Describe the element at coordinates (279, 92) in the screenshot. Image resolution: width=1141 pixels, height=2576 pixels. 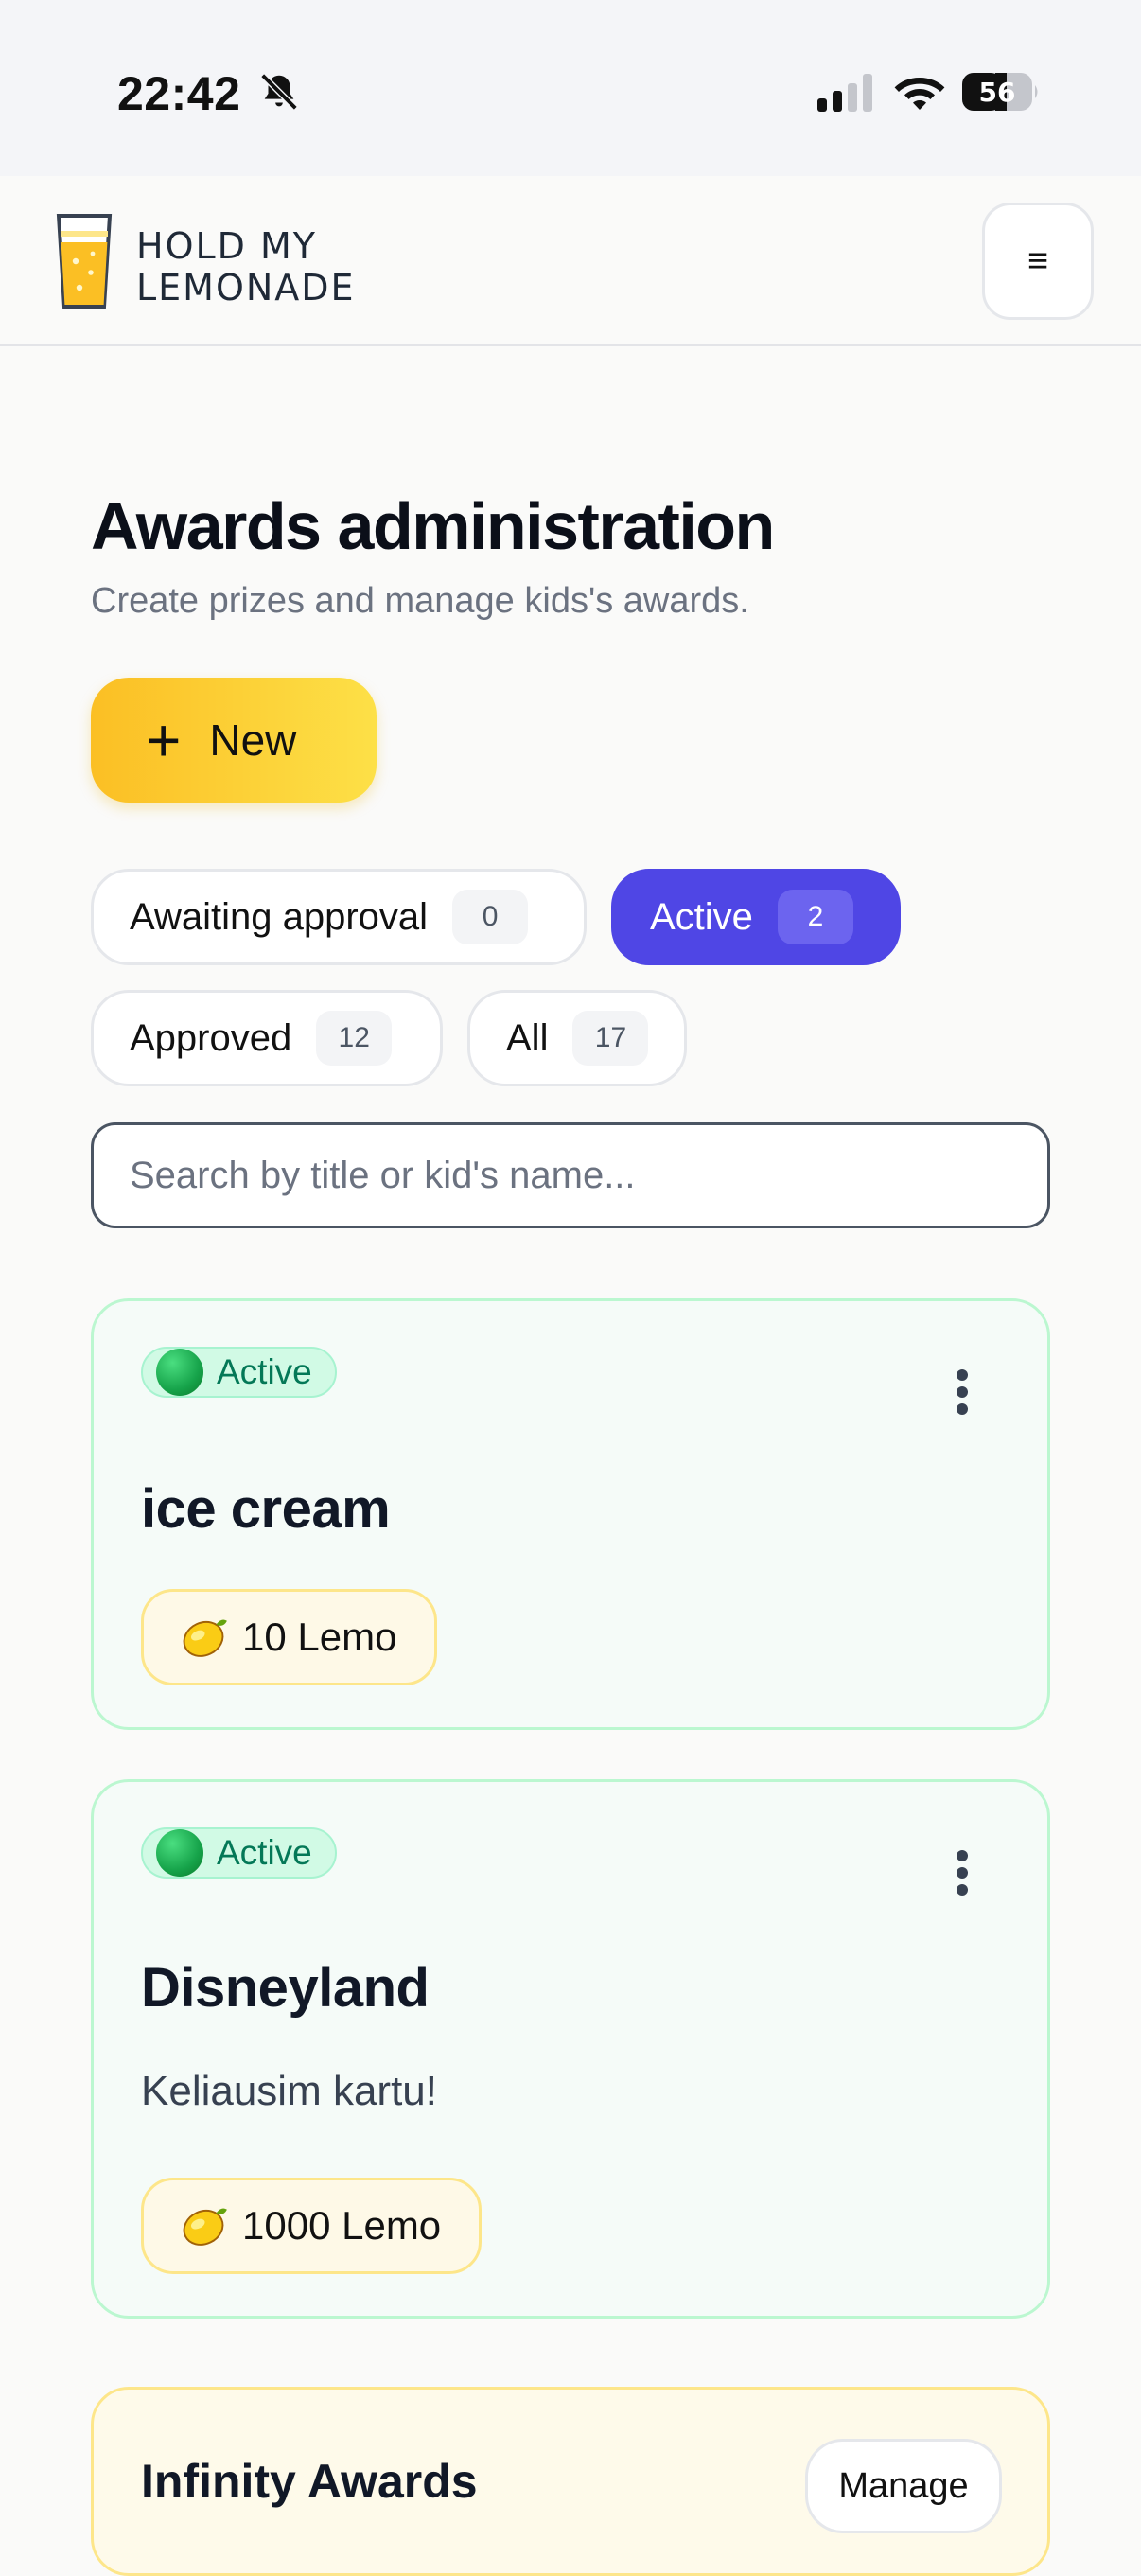
I see `bell-slash-icon` at that location.